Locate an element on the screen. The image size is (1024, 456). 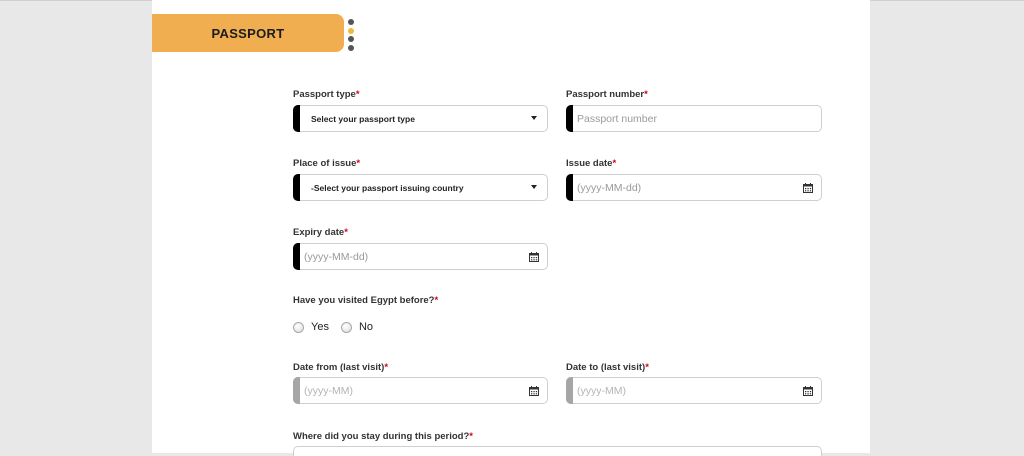
expiry-date-label: Expiry date* is located at coordinates (320, 232).